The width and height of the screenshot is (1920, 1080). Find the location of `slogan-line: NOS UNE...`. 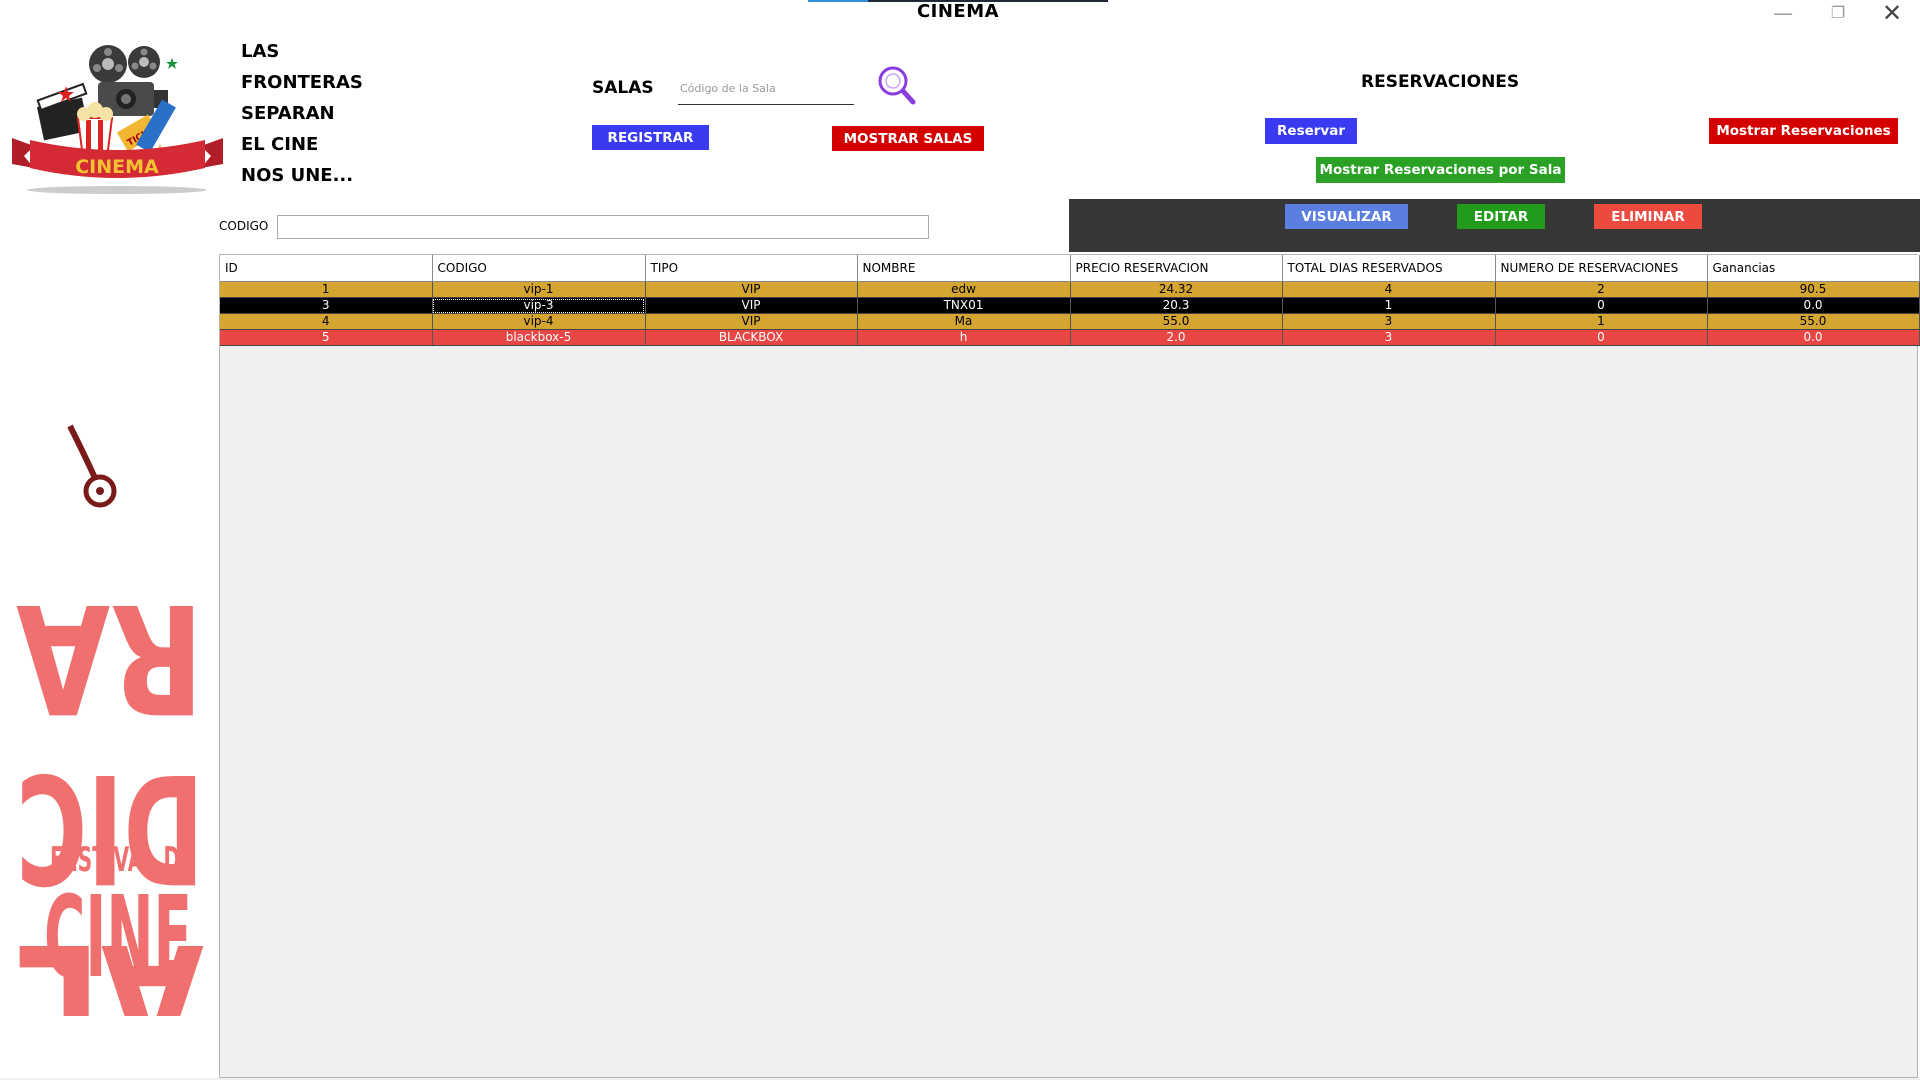

slogan-line: NOS UNE... is located at coordinates (297, 175).